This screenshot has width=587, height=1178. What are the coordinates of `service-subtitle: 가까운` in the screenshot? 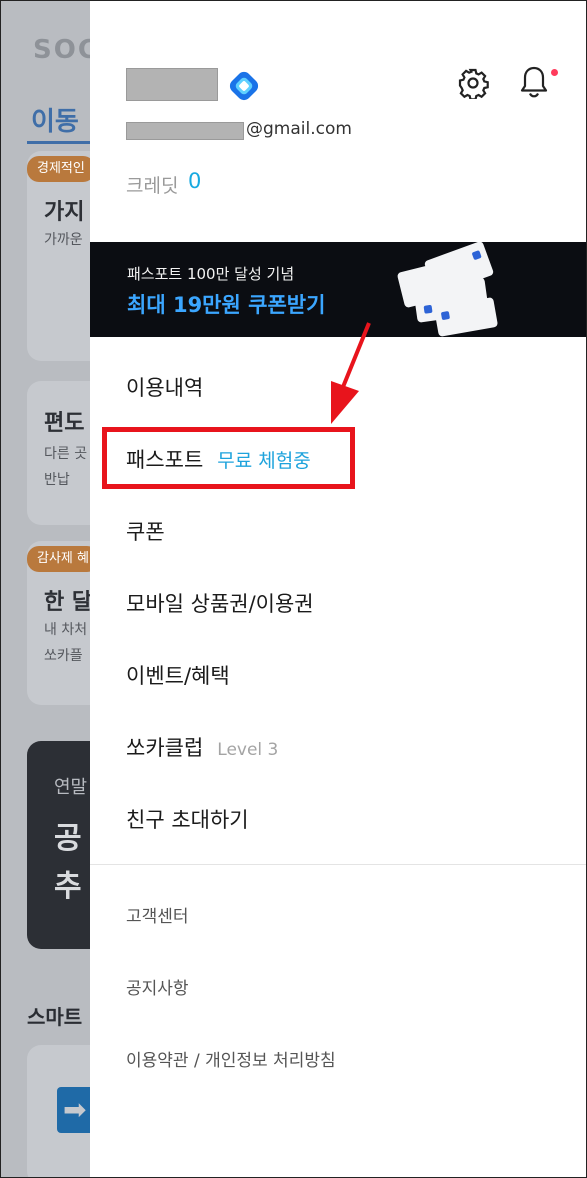 It's located at (63, 240).